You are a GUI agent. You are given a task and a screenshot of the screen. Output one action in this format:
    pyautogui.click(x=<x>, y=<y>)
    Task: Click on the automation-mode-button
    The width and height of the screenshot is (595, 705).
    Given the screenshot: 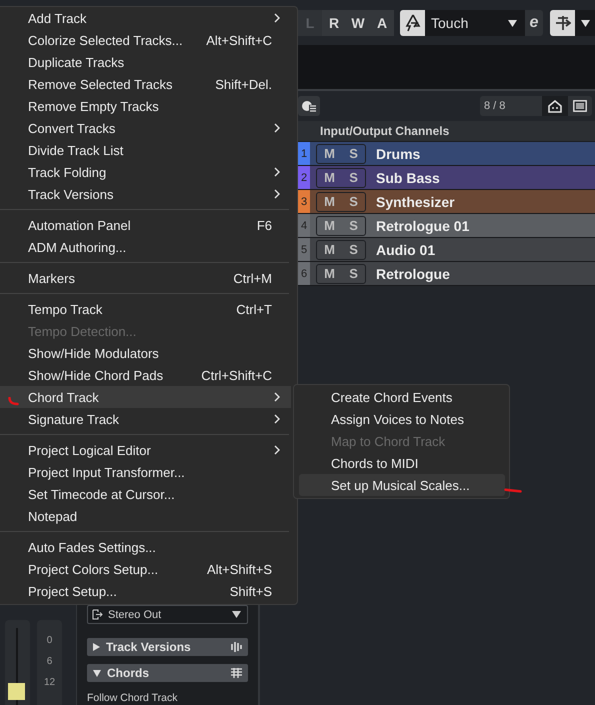 What is the action you would take?
    pyautogui.click(x=412, y=23)
    